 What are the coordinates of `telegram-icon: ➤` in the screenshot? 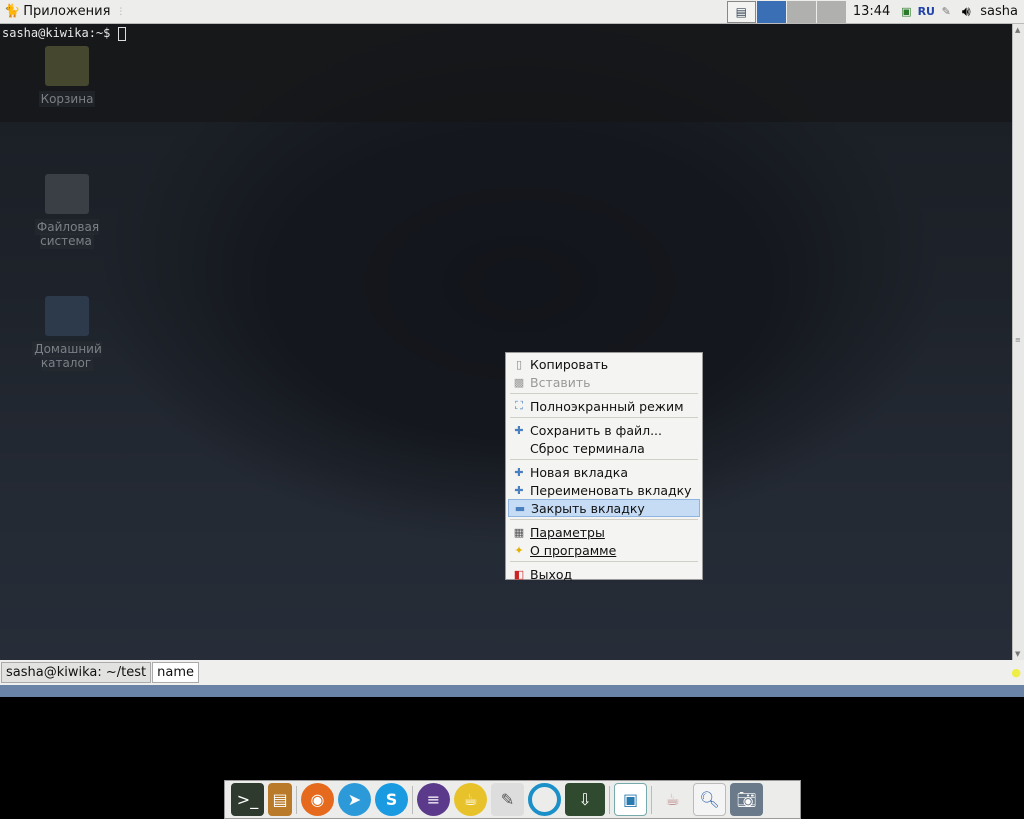 It's located at (354, 799).